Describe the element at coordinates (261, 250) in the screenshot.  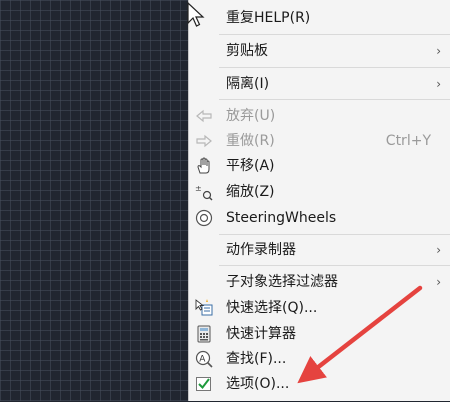
I see `menu-item-label: 动作录制器` at that location.